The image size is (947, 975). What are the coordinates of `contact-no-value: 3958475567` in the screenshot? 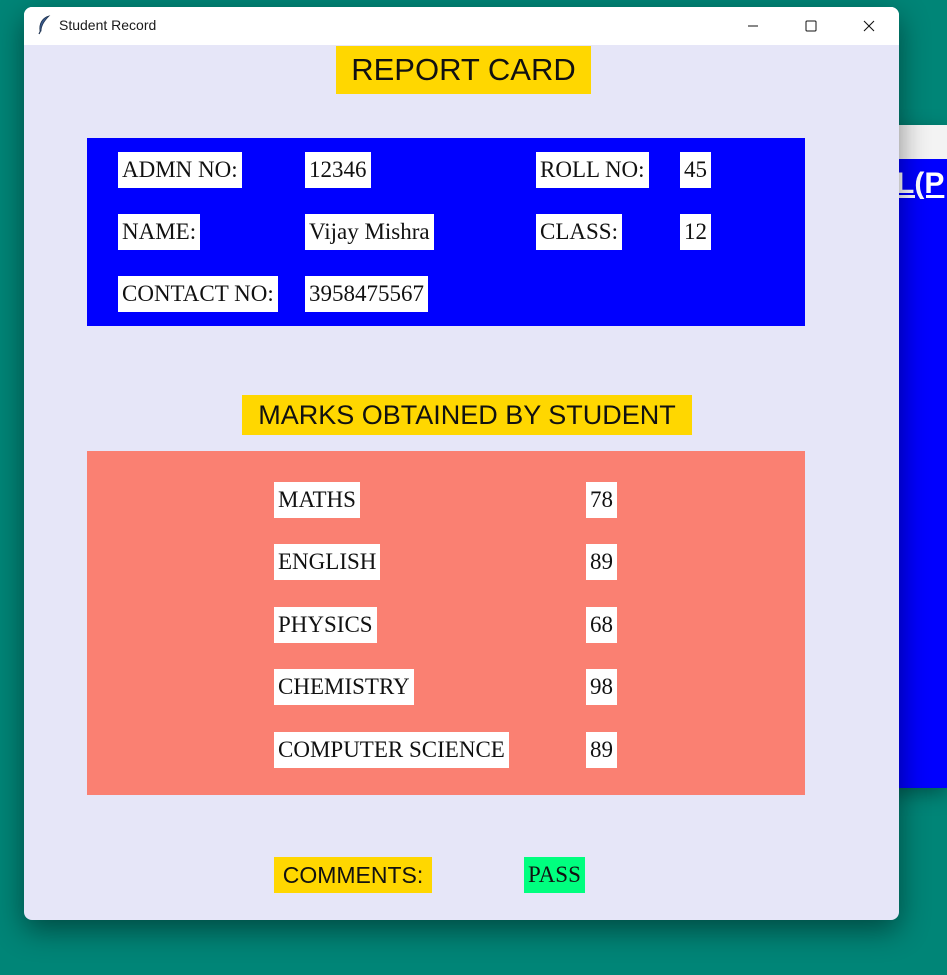 It's located at (366, 294).